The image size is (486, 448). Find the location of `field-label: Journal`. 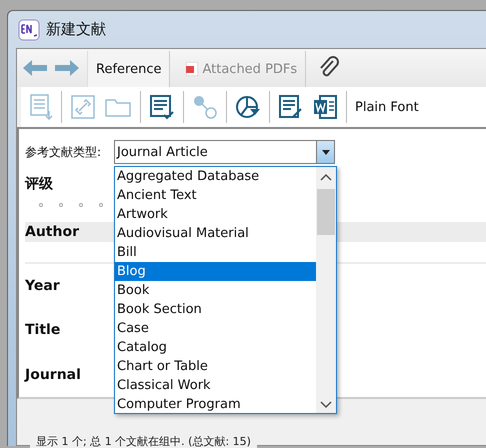

field-label: Journal is located at coordinates (53, 374).